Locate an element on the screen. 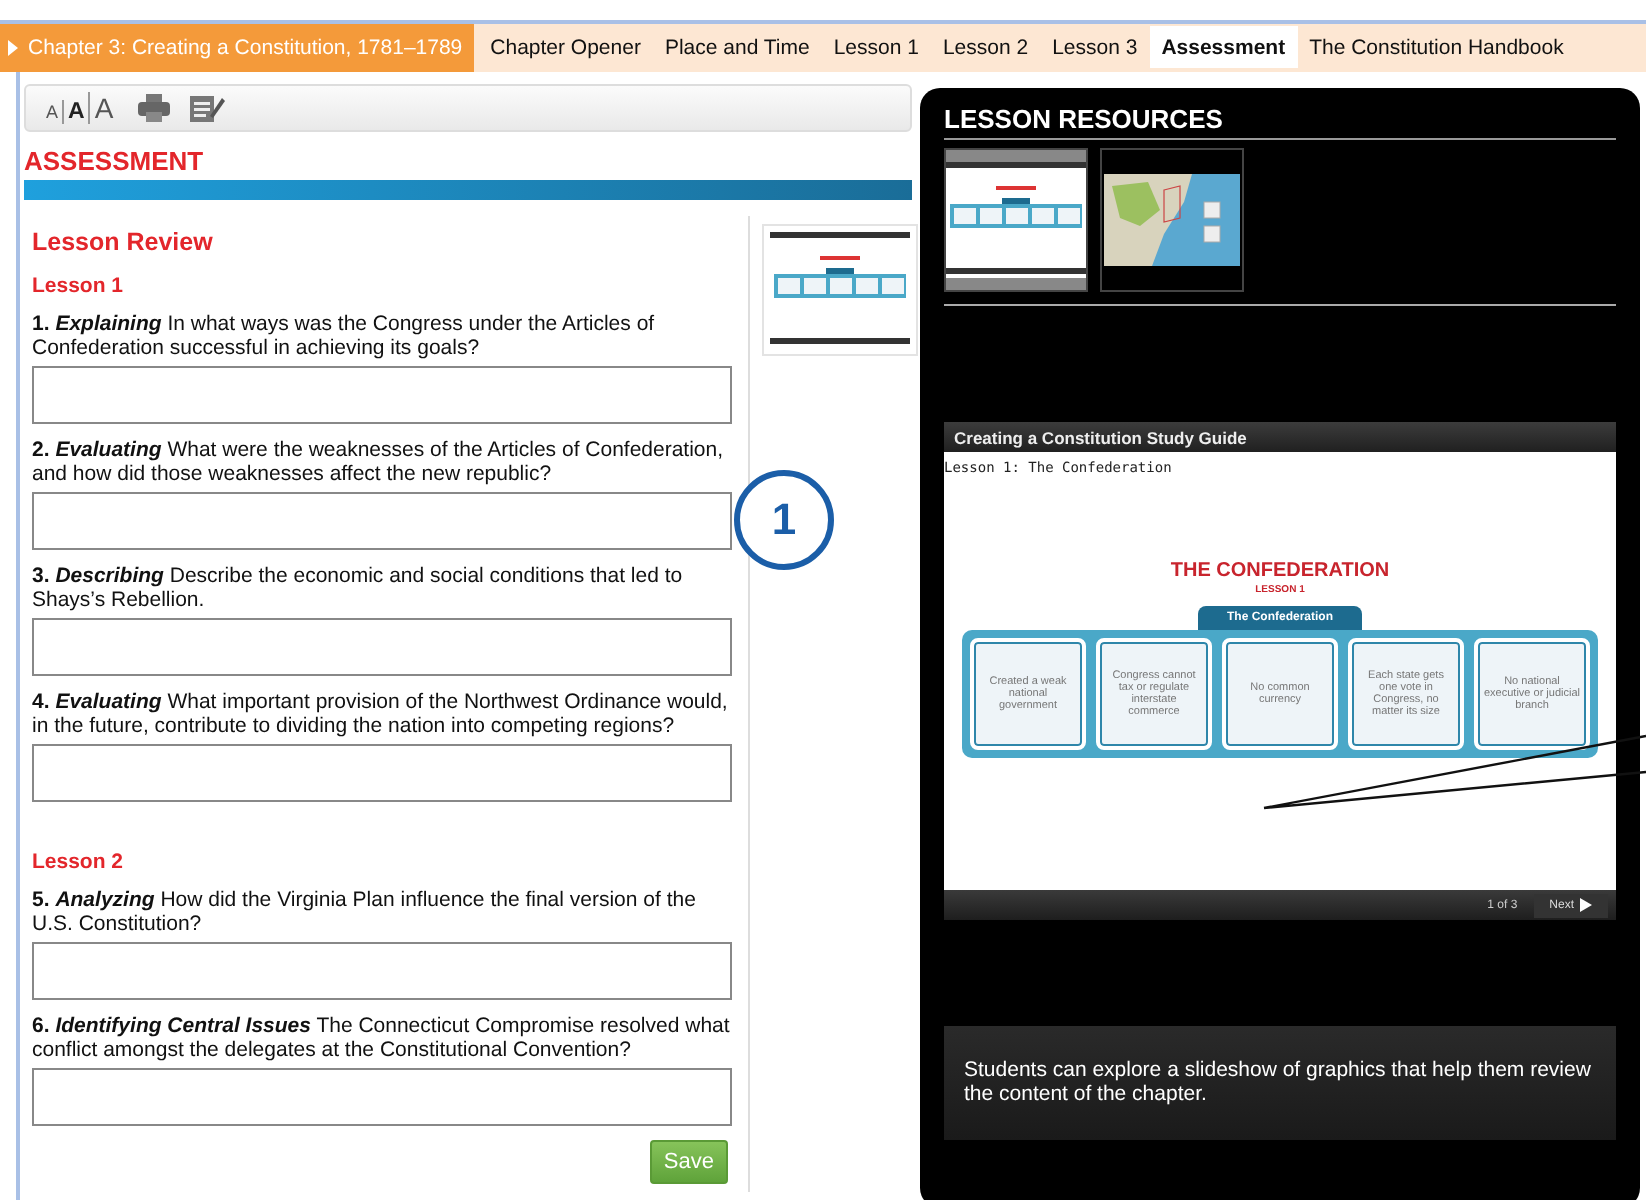 This screenshot has width=1646, height=1204. triangle-icon is located at coordinates (13, 48).